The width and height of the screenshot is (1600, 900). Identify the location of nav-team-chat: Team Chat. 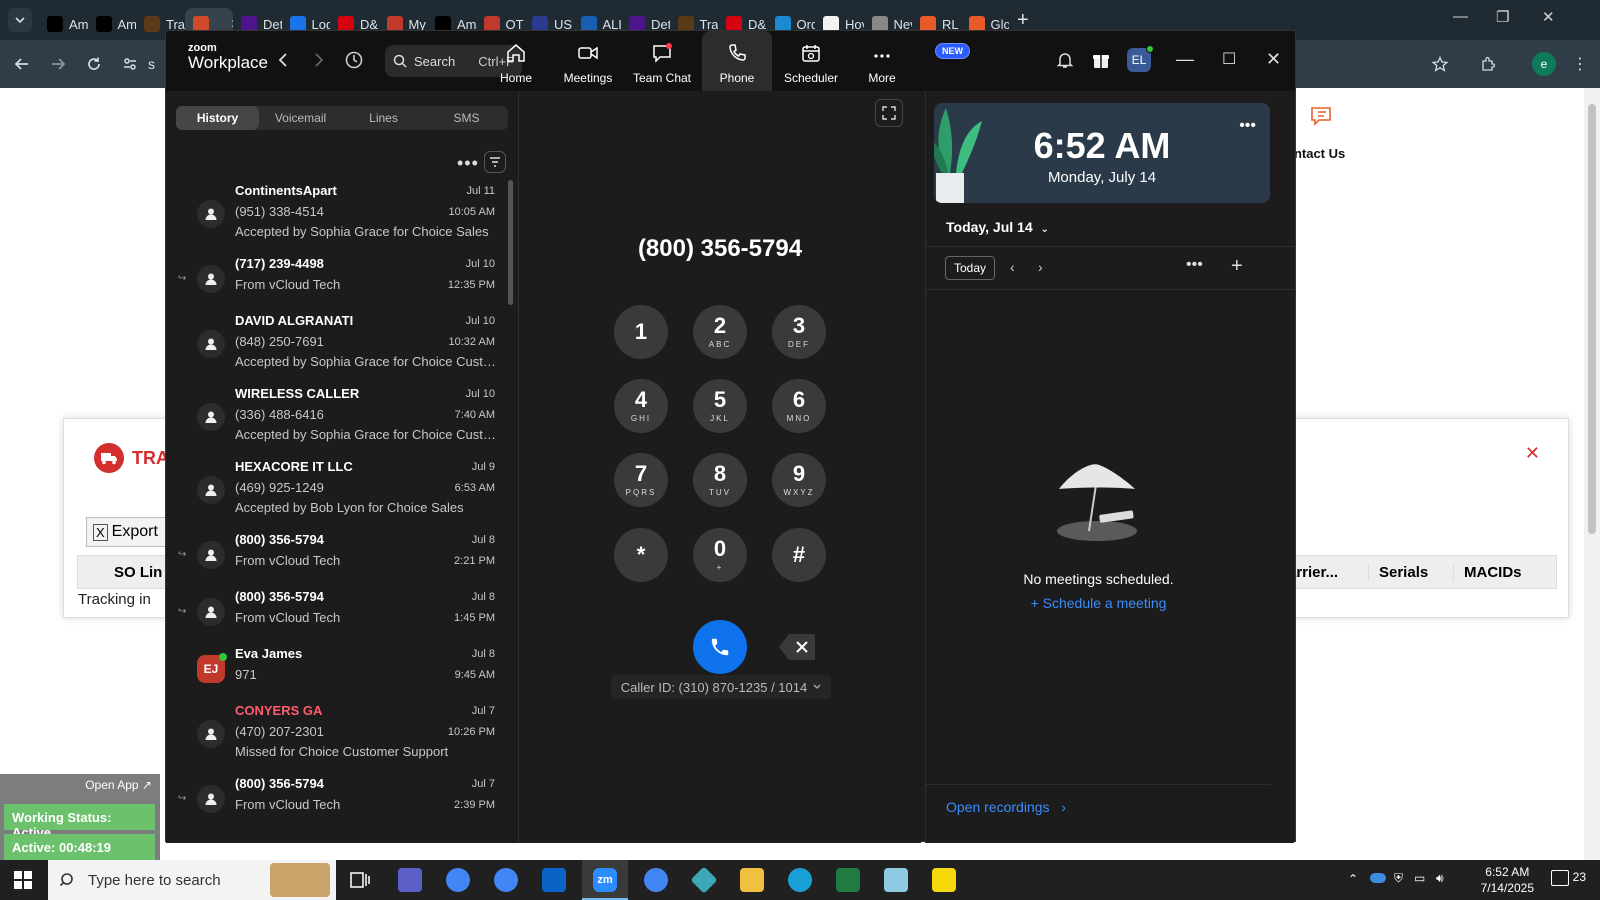
(662, 61).